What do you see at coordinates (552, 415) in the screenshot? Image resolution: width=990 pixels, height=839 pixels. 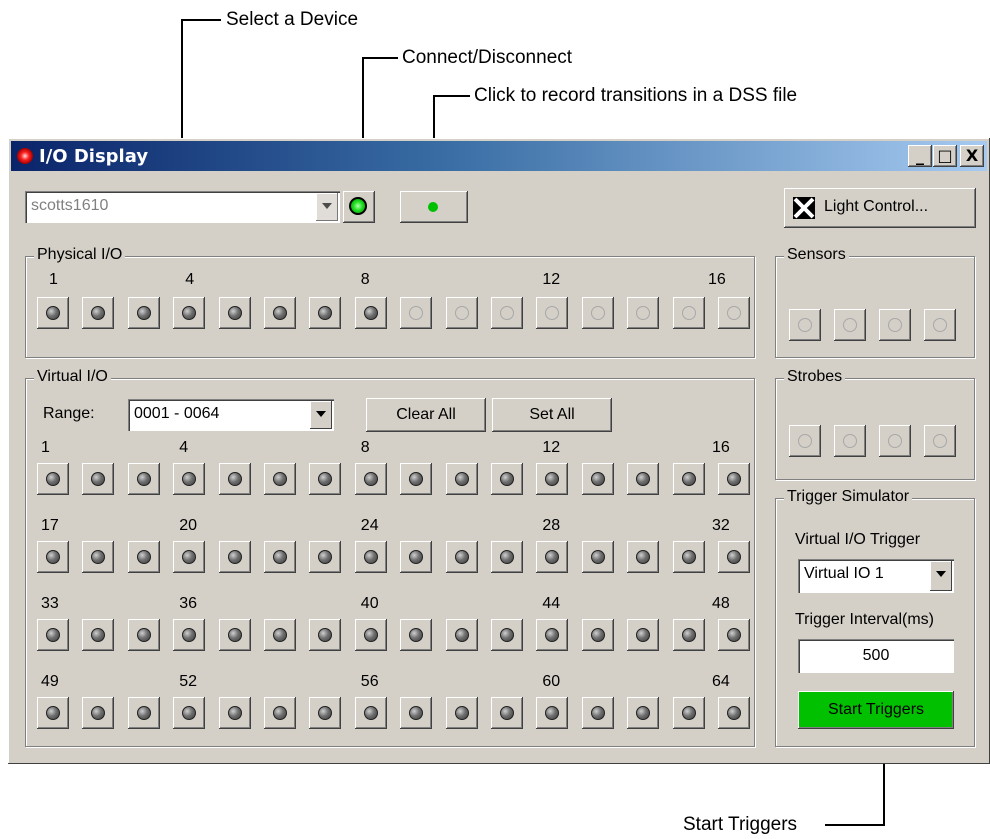 I see `set-all-button: Set All` at bounding box center [552, 415].